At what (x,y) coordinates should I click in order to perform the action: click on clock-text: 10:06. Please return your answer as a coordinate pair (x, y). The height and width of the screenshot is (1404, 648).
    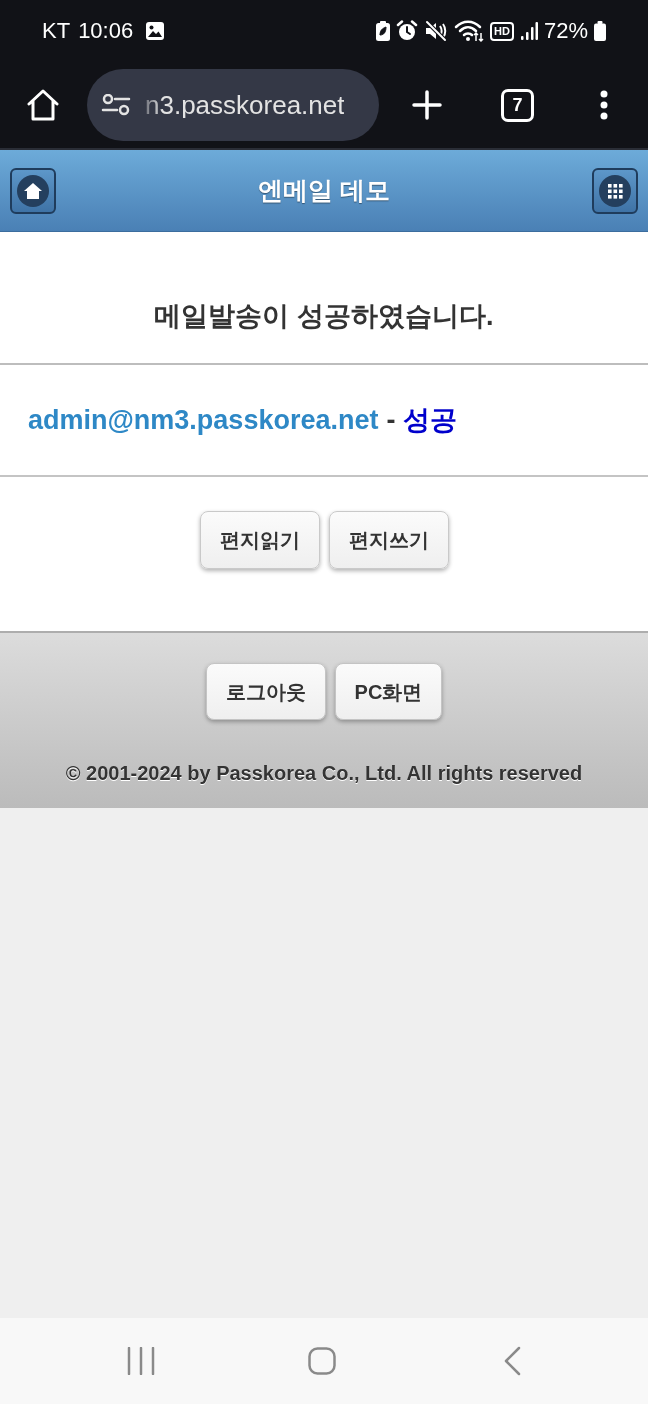
    Looking at the image, I should click on (106, 31).